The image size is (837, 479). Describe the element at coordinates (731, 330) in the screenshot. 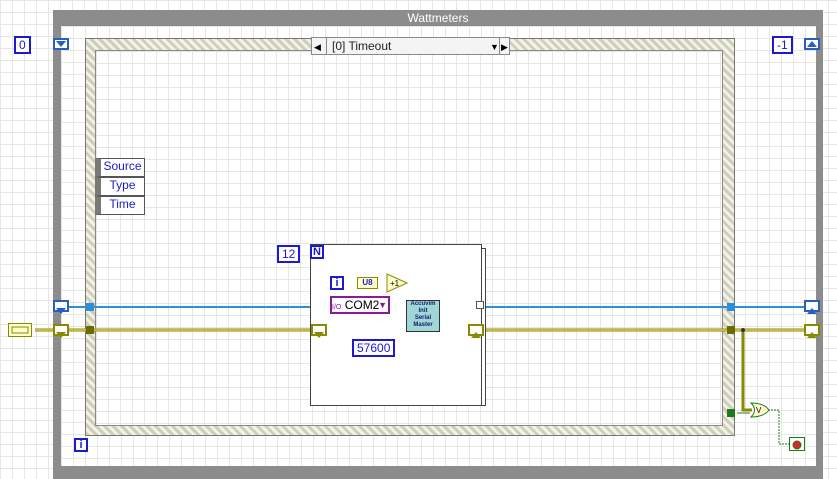

I see `case-tunnel-error-out` at that location.